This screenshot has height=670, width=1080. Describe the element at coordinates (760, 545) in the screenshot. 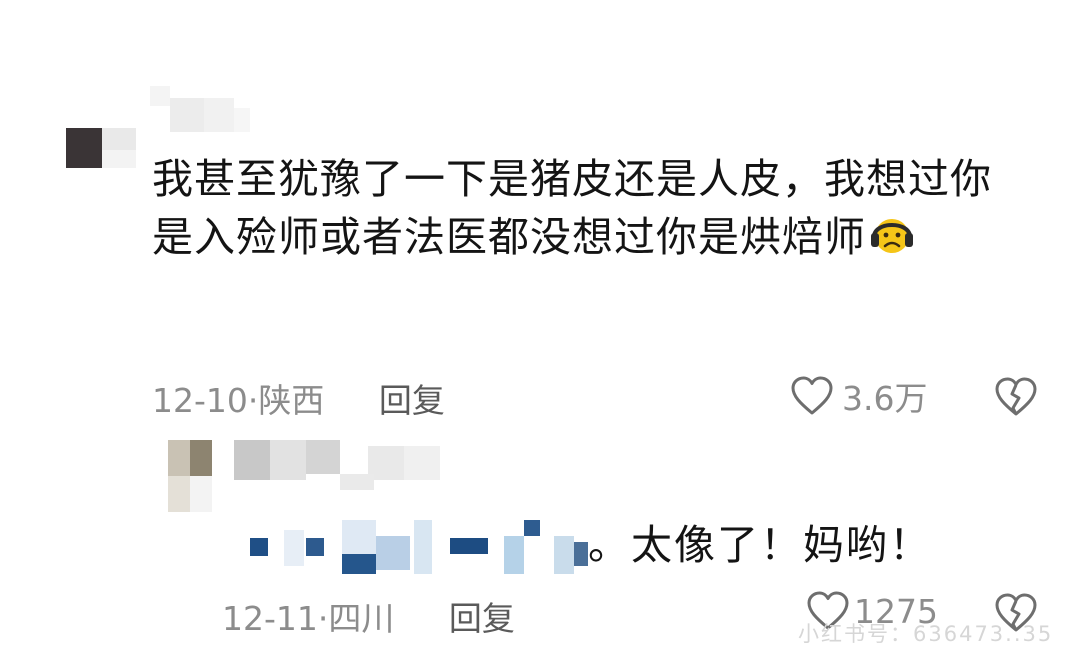

I see `reply-comment-text: 。太像了！妈哟！` at that location.